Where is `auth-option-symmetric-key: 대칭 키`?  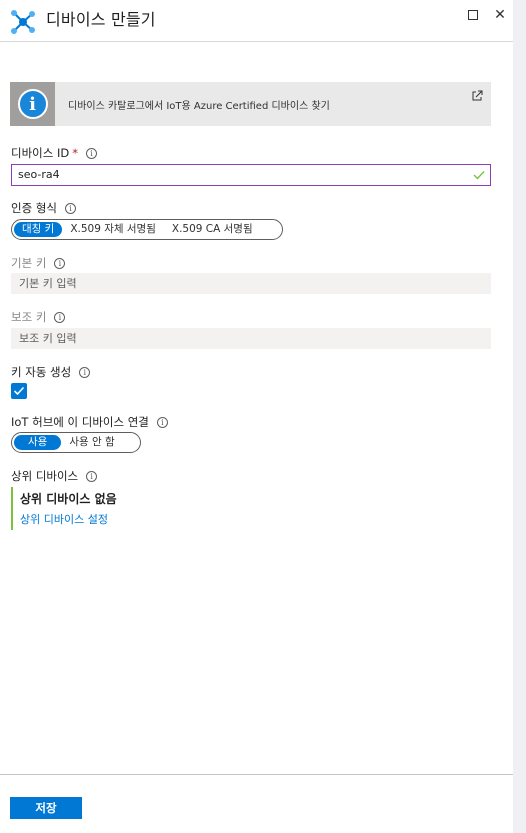 auth-option-symmetric-key: 대칭 키 is located at coordinates (38, 229).